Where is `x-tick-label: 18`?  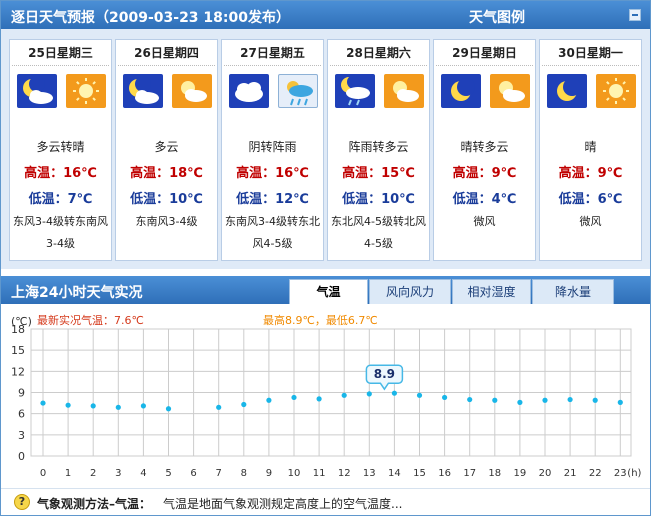
x-tick-label: 18 is located at coordinates (494, 473).